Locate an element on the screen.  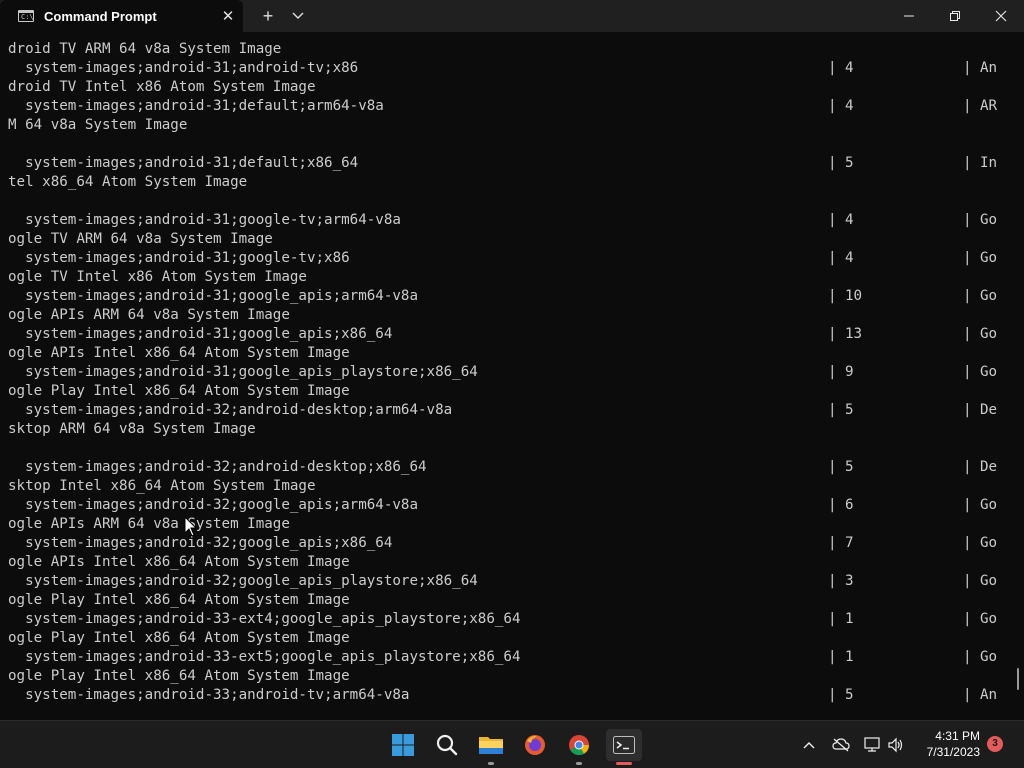
chevron-down-icon is located at coordinates (298, 15).